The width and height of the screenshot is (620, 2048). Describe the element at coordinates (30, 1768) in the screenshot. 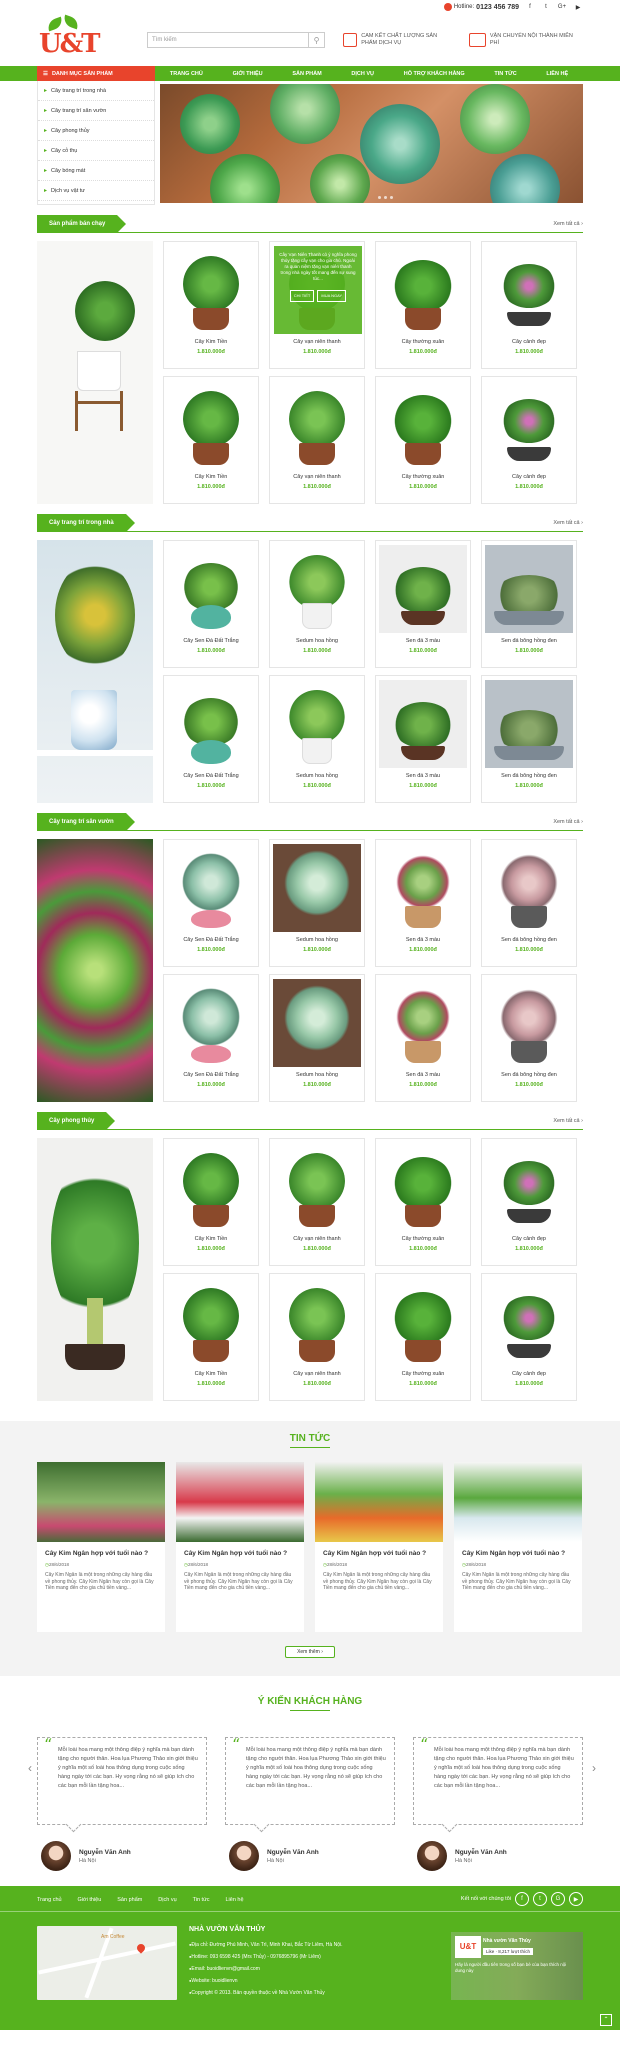

I see `chevron-left-icon: ‹` at that location.